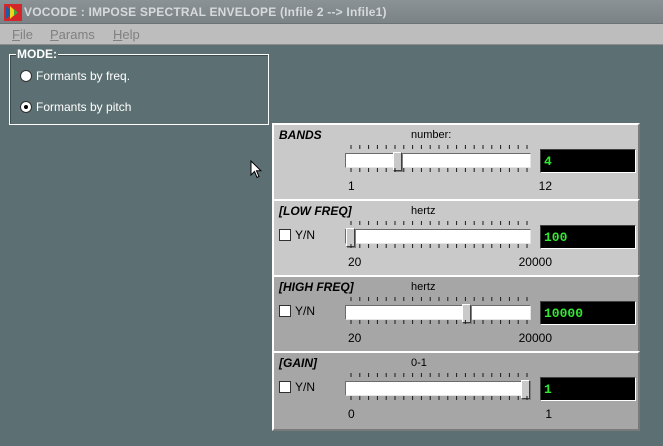  What do you see at coordinates (315, 211) in the screenshot?
I see `param-name: [LOW FREQ]` at bounding box center [315, 211].